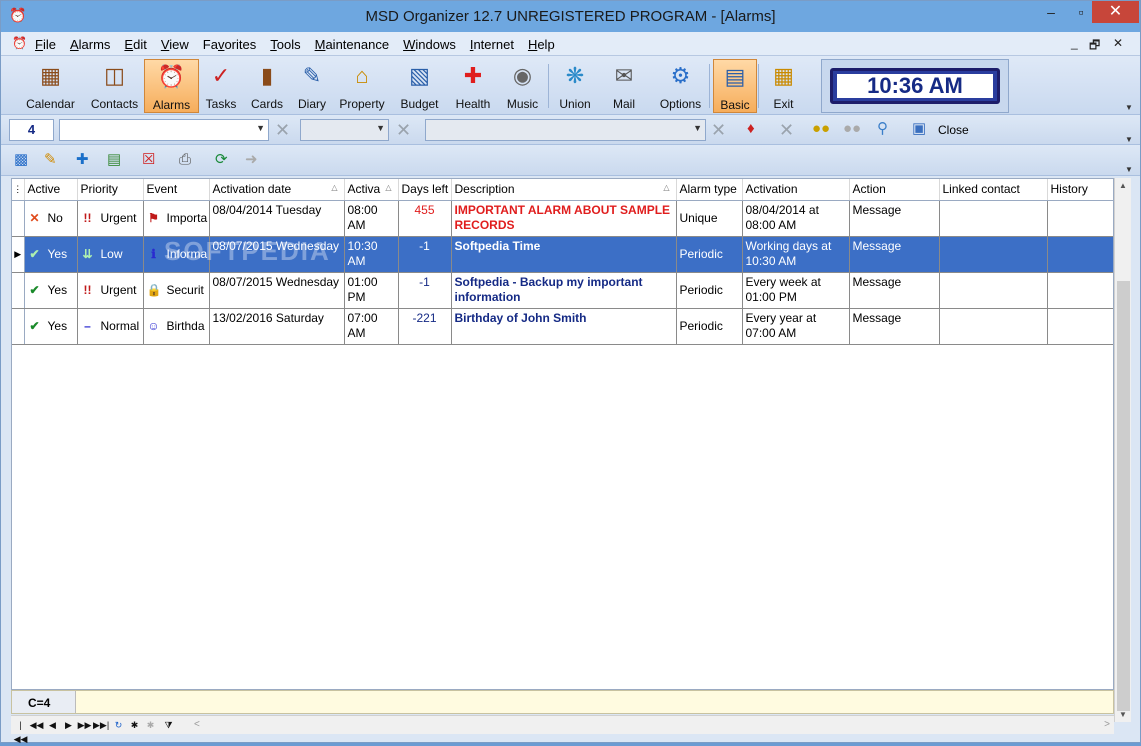  Describe the element at coordinates (134, 725) in the screenshot. I see `insert-record-icon: ✱` at that location.